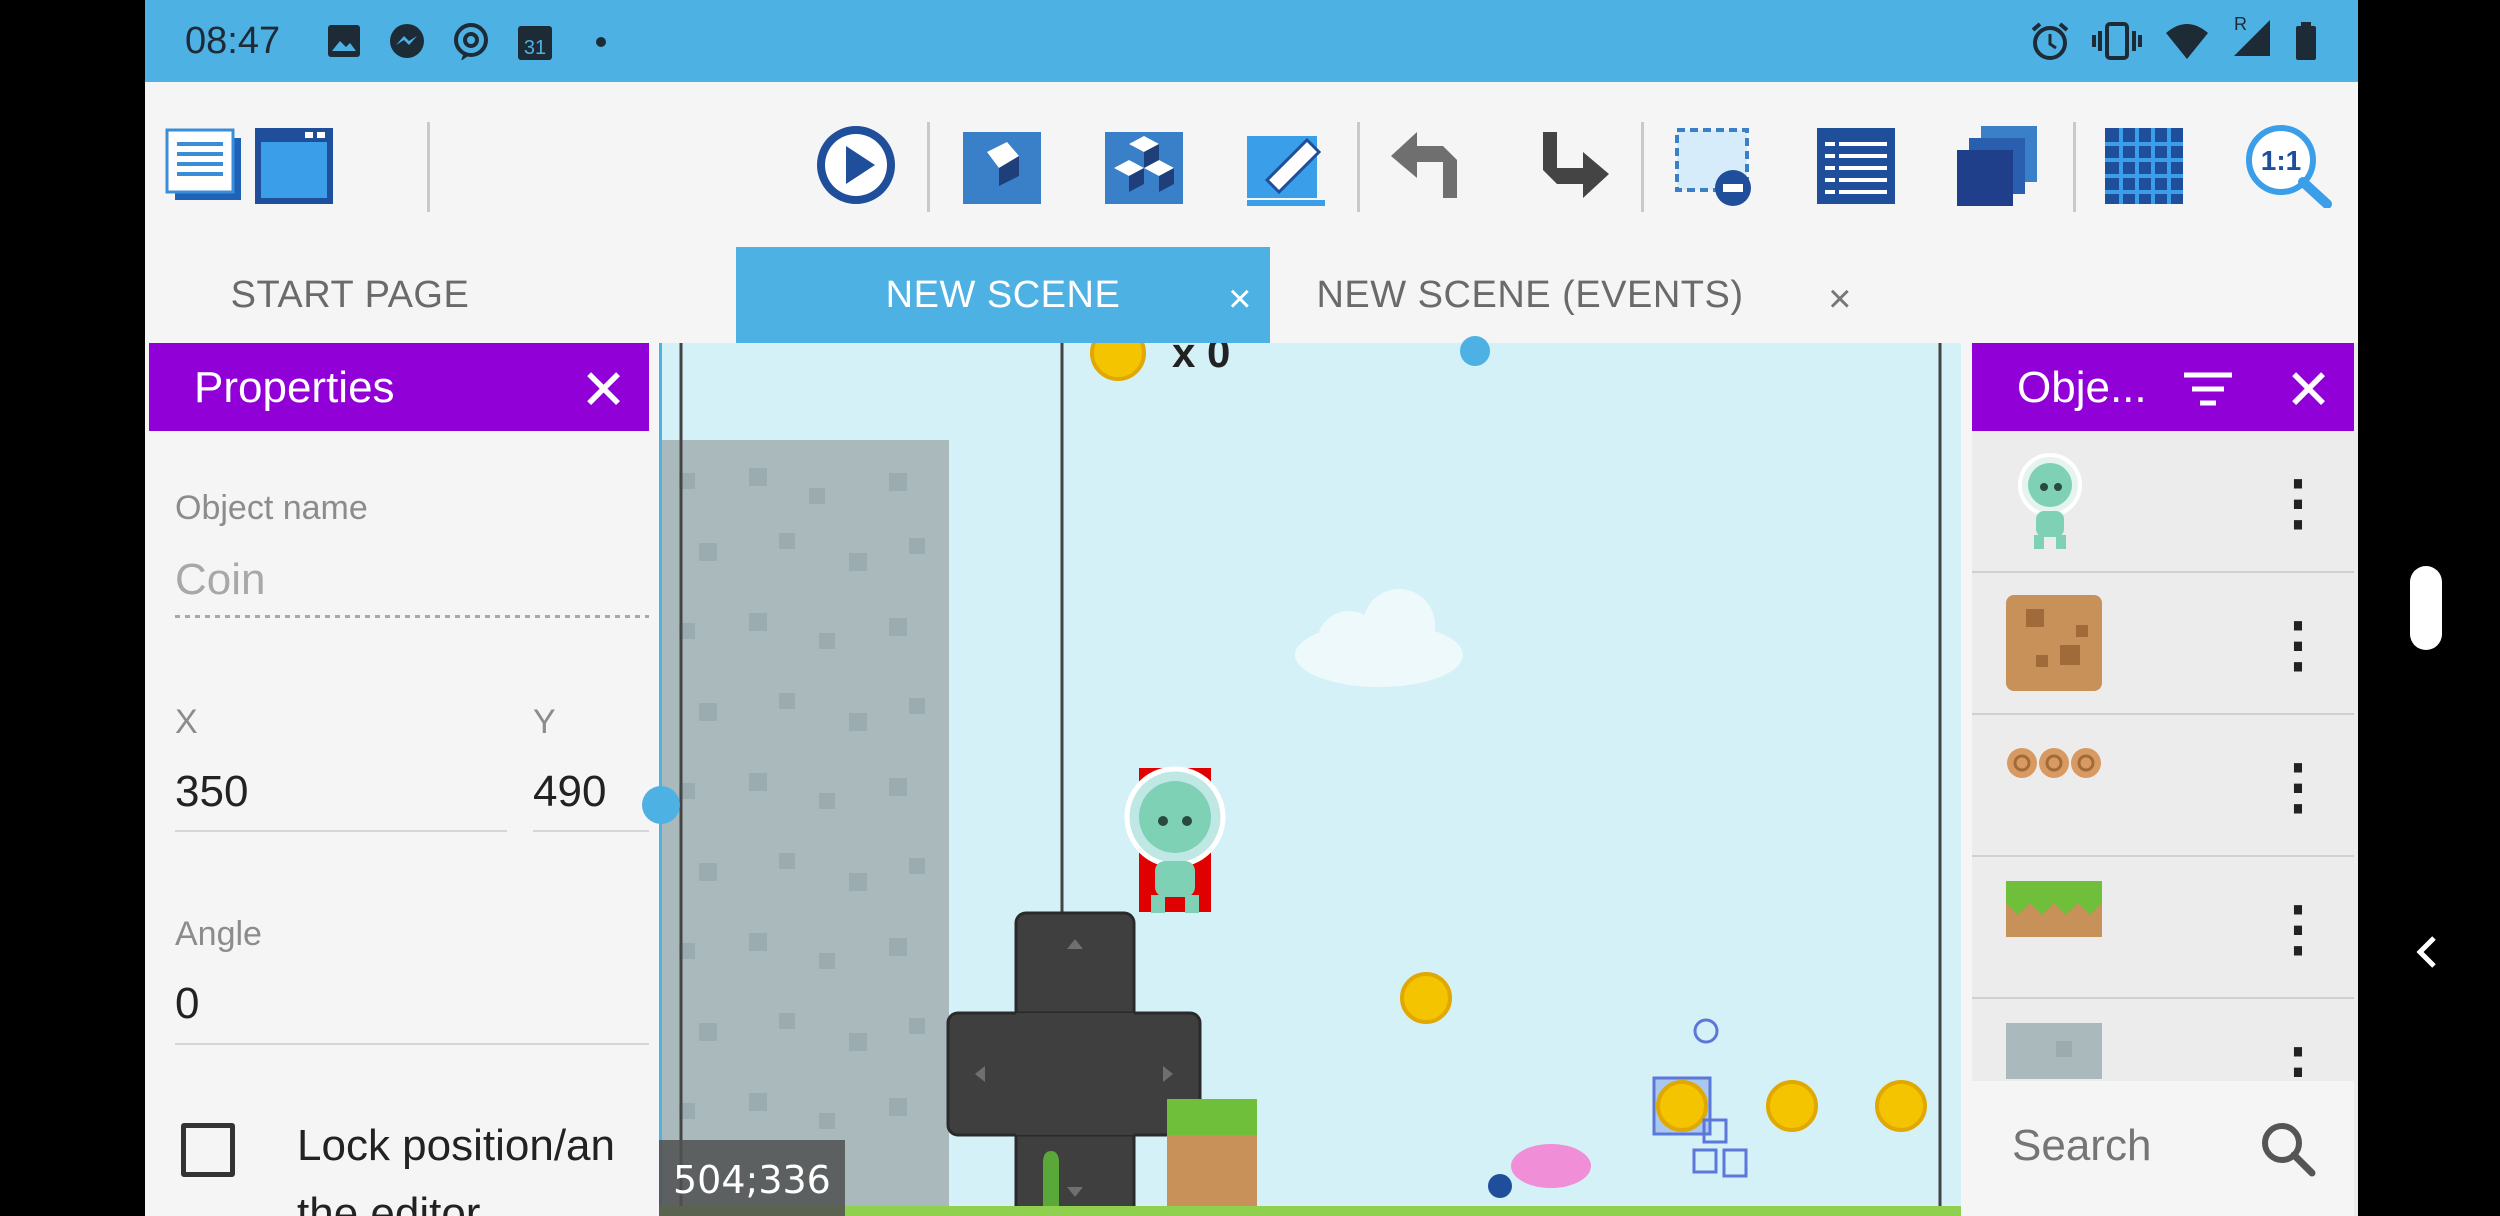 This screenshot has width=2500, height=1216. I want to click on search-icon, so click(2288, 1149).